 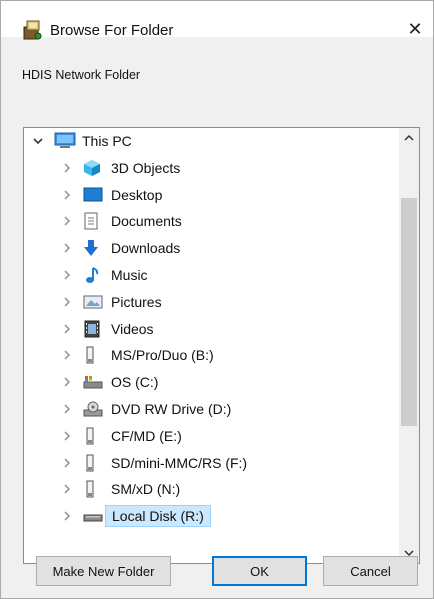 What do you see at coordinates (103, 571) in the screenshot?
I see `make-new-folder-button: Make New Folder` at bounding box center [103, 571].